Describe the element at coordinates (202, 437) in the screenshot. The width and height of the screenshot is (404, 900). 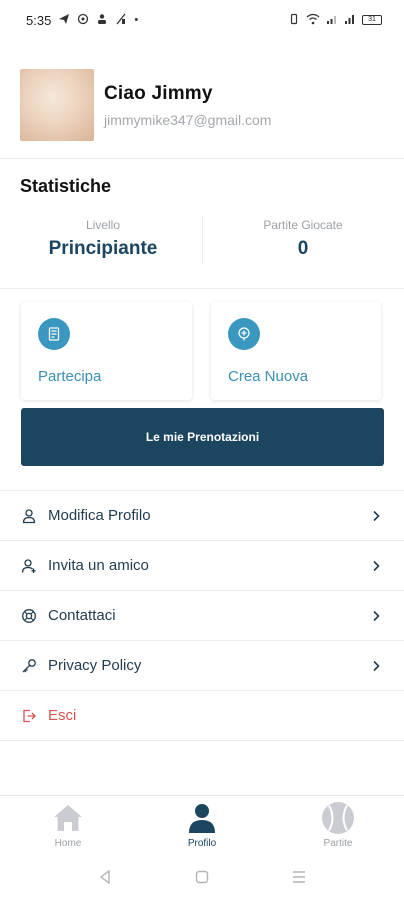
I see `my-bookings-button: Le mie Prenotazioni` at that location.